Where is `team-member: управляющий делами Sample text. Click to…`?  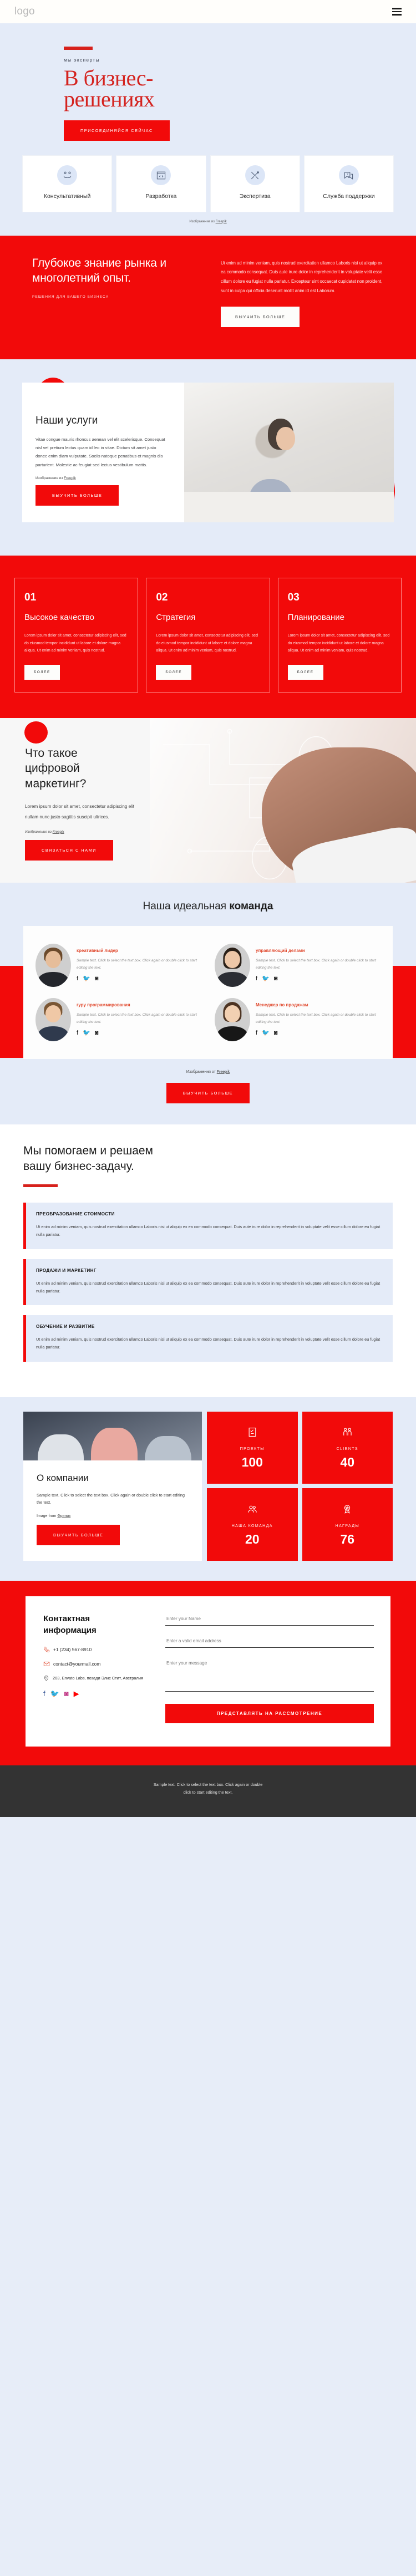
team-member: управляющий делами Sample text. Click to… is located at coordinates (297, 965).